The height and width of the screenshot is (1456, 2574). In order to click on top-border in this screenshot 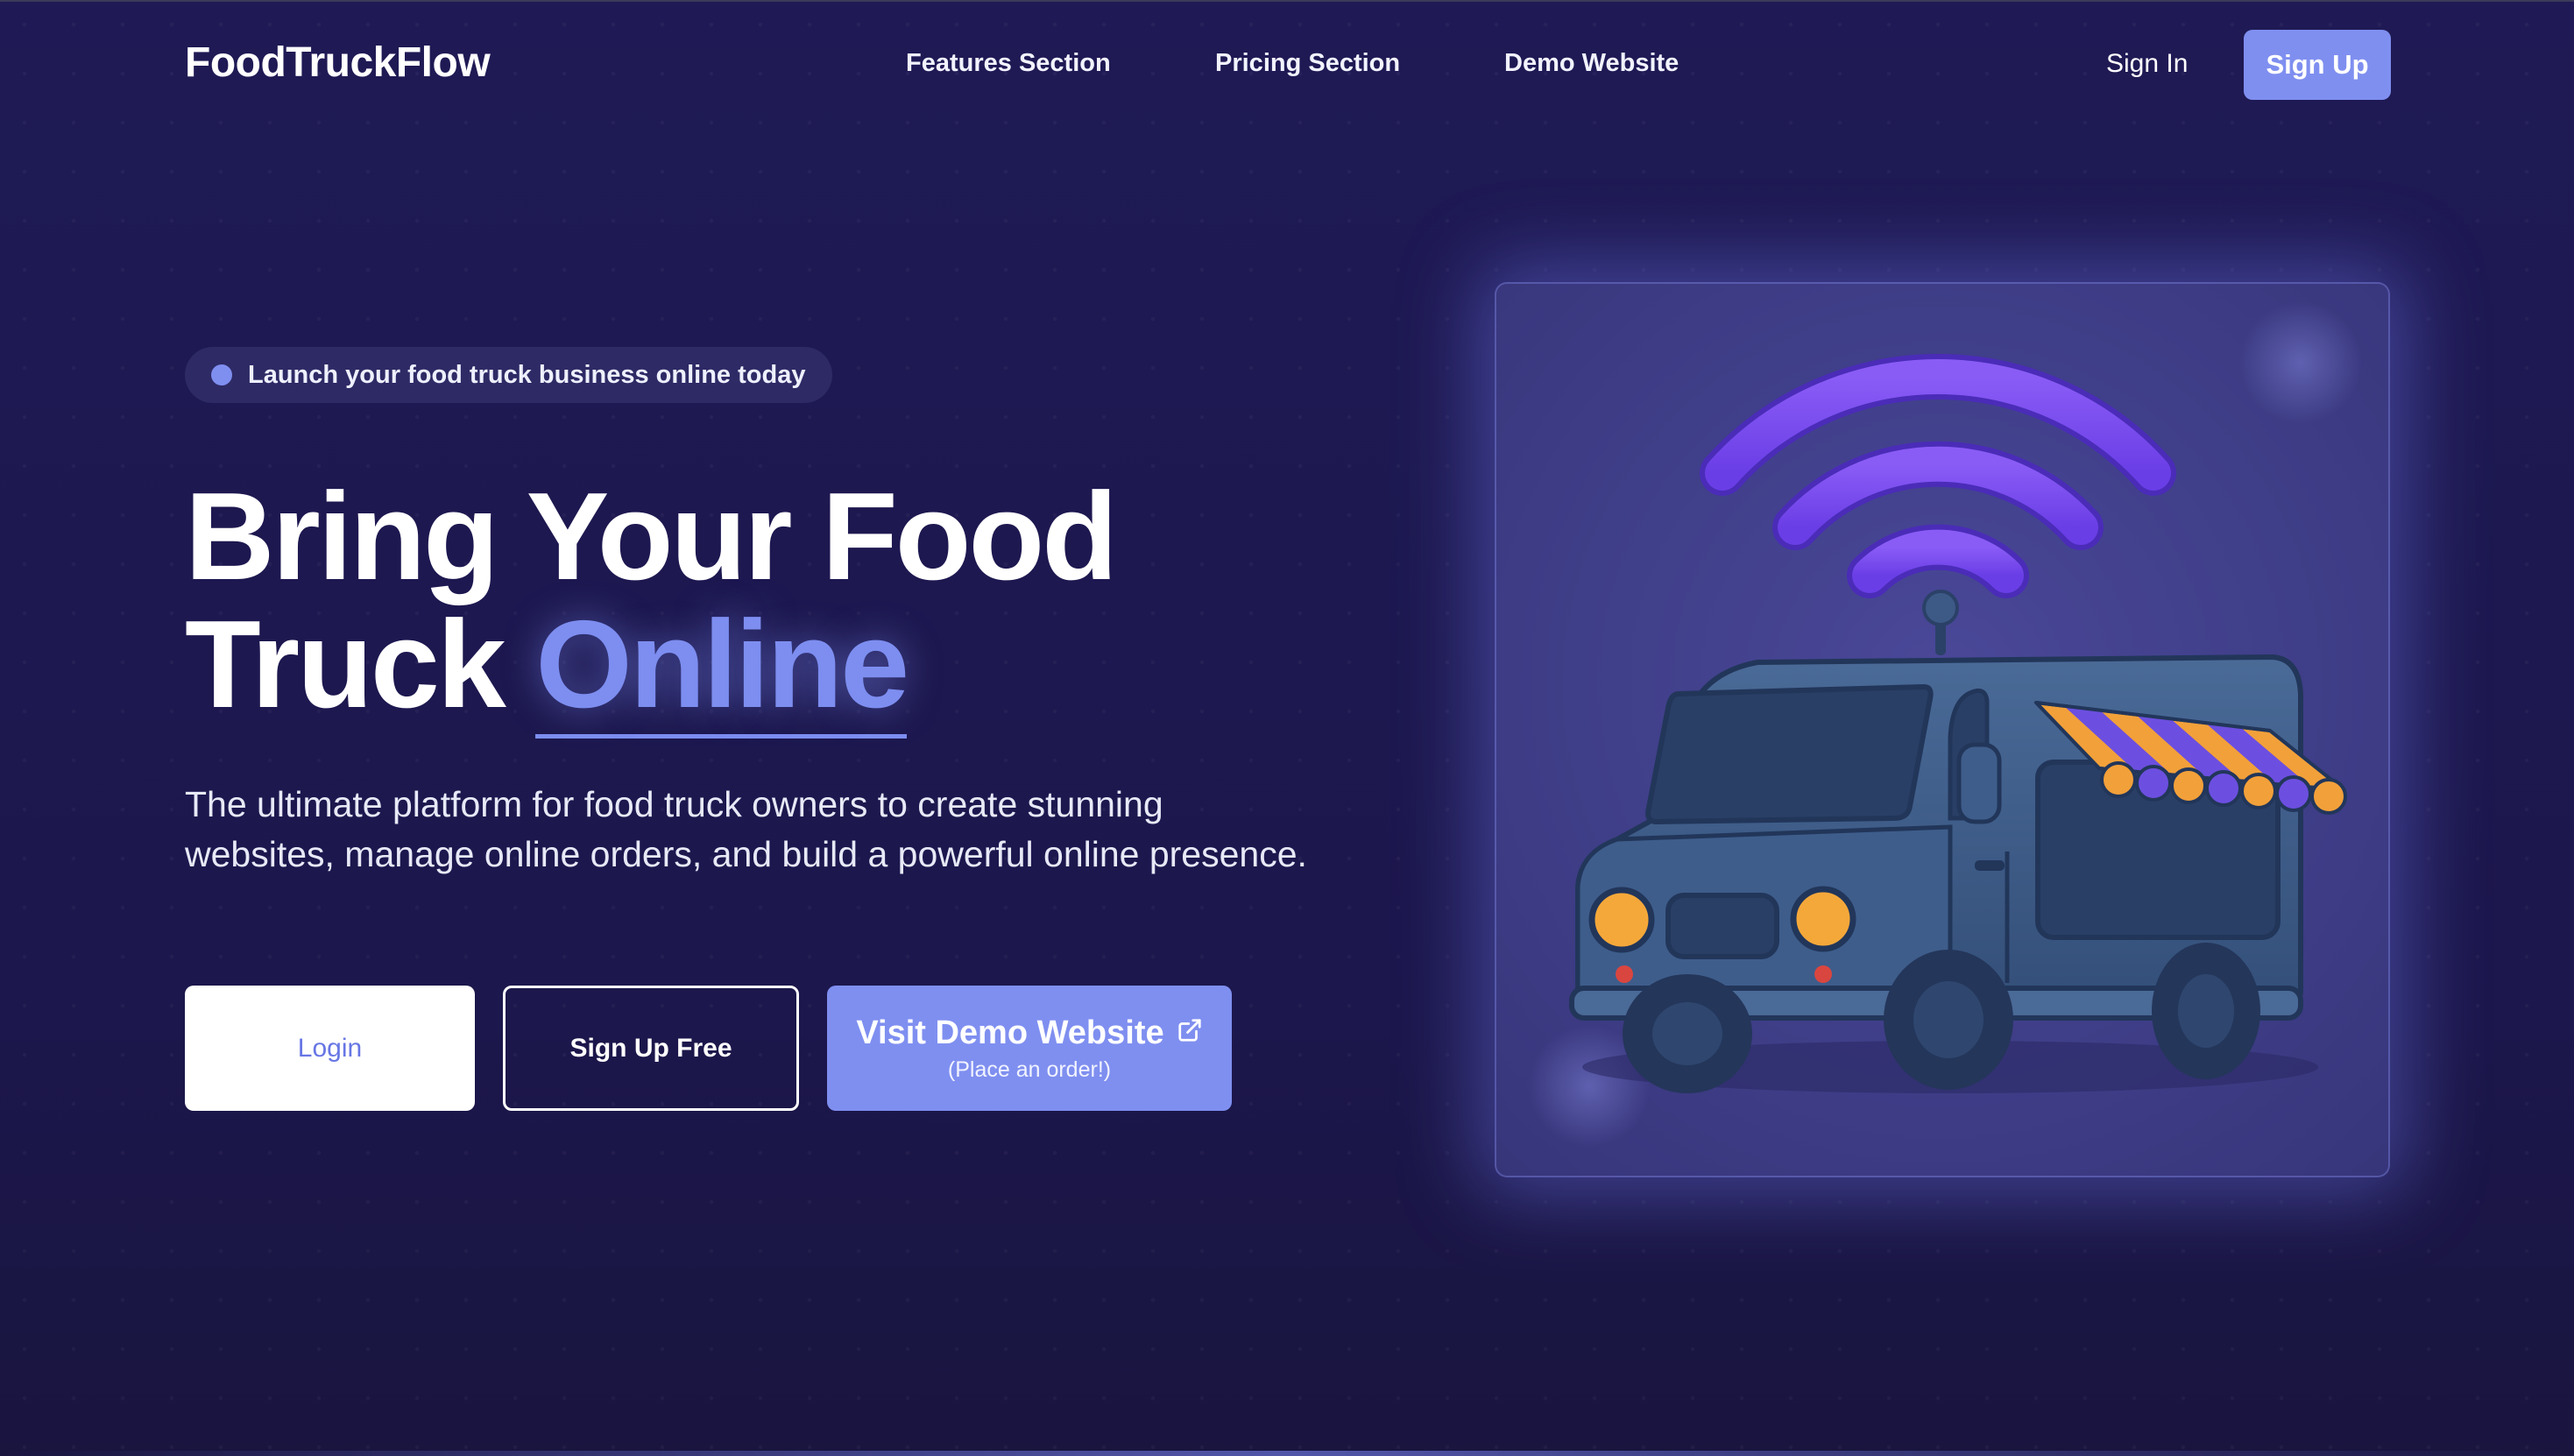, I will do `click(1287, 1)`.